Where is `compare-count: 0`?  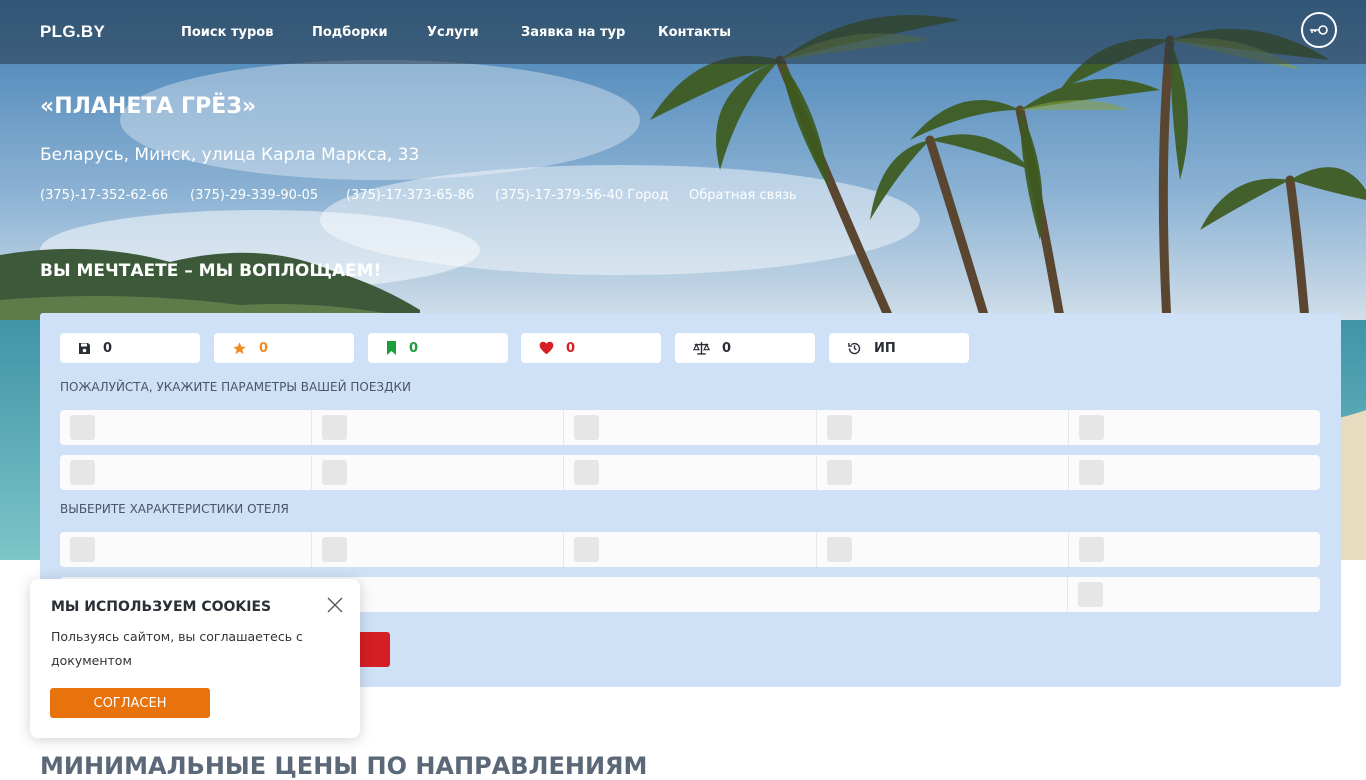
compare-count: 0 is located at coordinates (727, 348).